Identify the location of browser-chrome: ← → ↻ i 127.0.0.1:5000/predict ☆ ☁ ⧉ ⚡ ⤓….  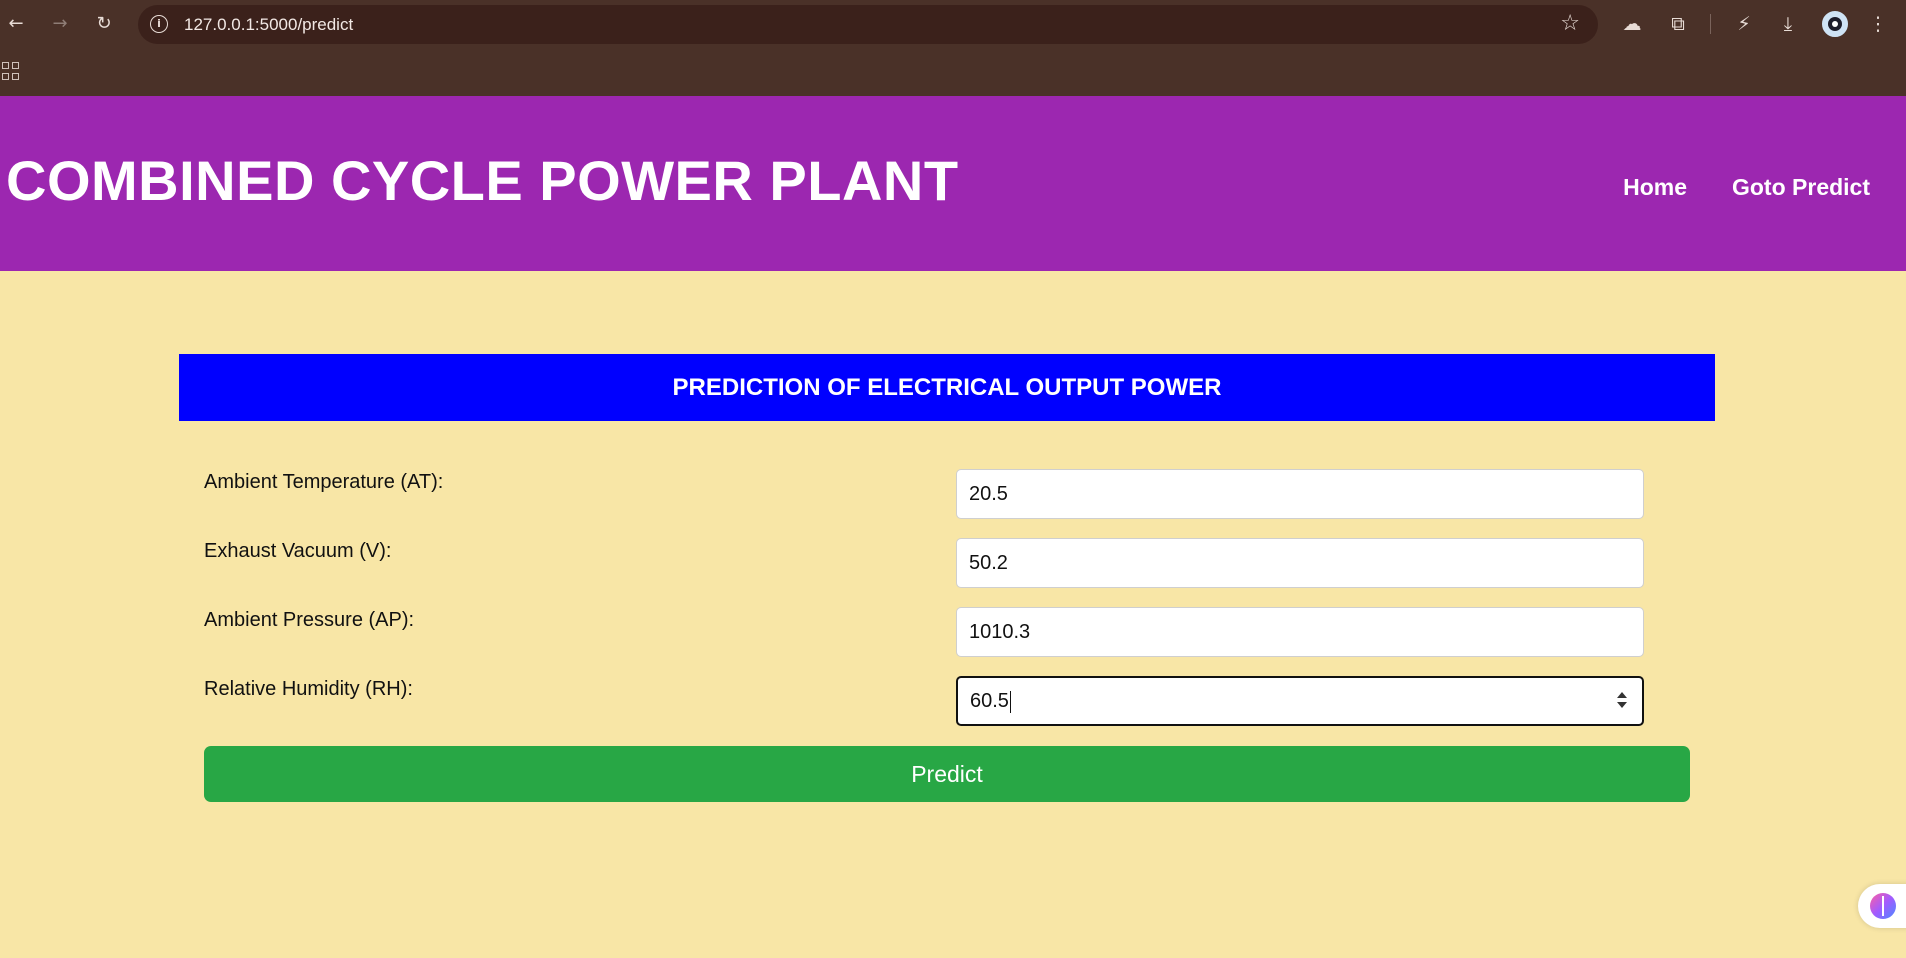
(953, 48).